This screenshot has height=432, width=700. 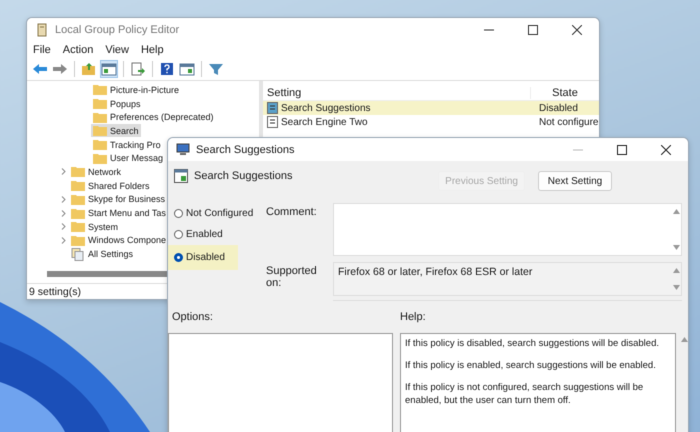 I want to click on tree-item: Network, so click(x=96, y=171).